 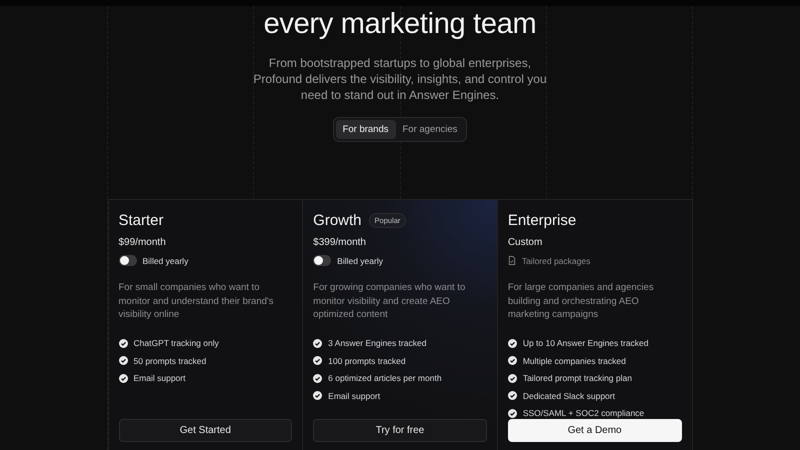 I want to click on plan-price: $99/month, so click(x=142, y=242).